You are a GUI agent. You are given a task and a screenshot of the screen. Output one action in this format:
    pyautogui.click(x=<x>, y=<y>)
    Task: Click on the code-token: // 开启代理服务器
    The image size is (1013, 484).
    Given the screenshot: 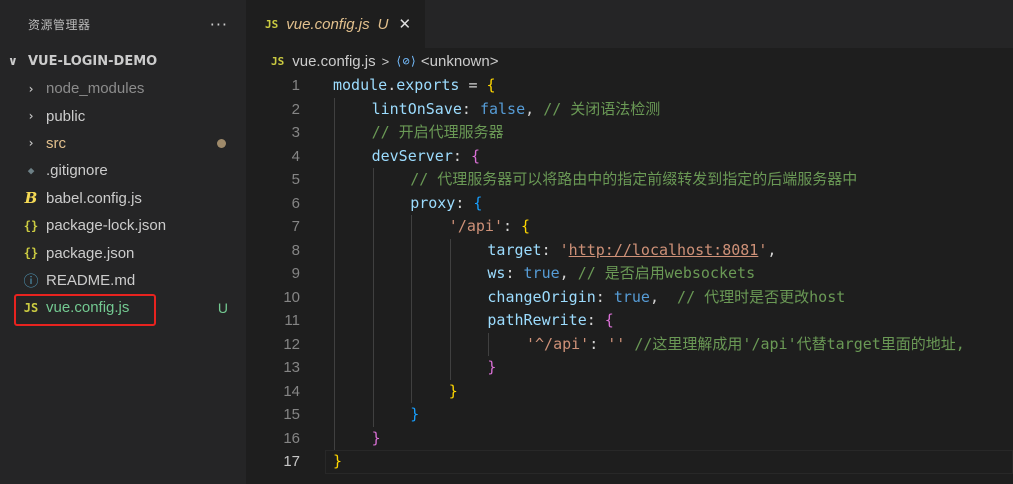 What is the action you would take?
    pyautogui.click(x=437, y=132)
    